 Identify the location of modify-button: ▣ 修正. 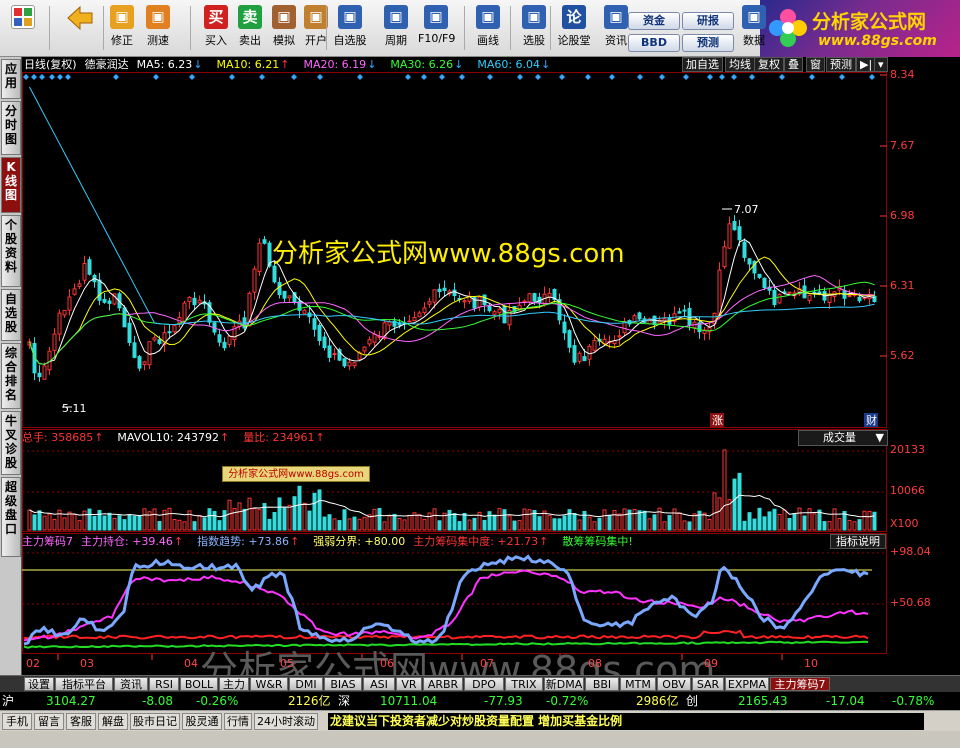
(122, 29).